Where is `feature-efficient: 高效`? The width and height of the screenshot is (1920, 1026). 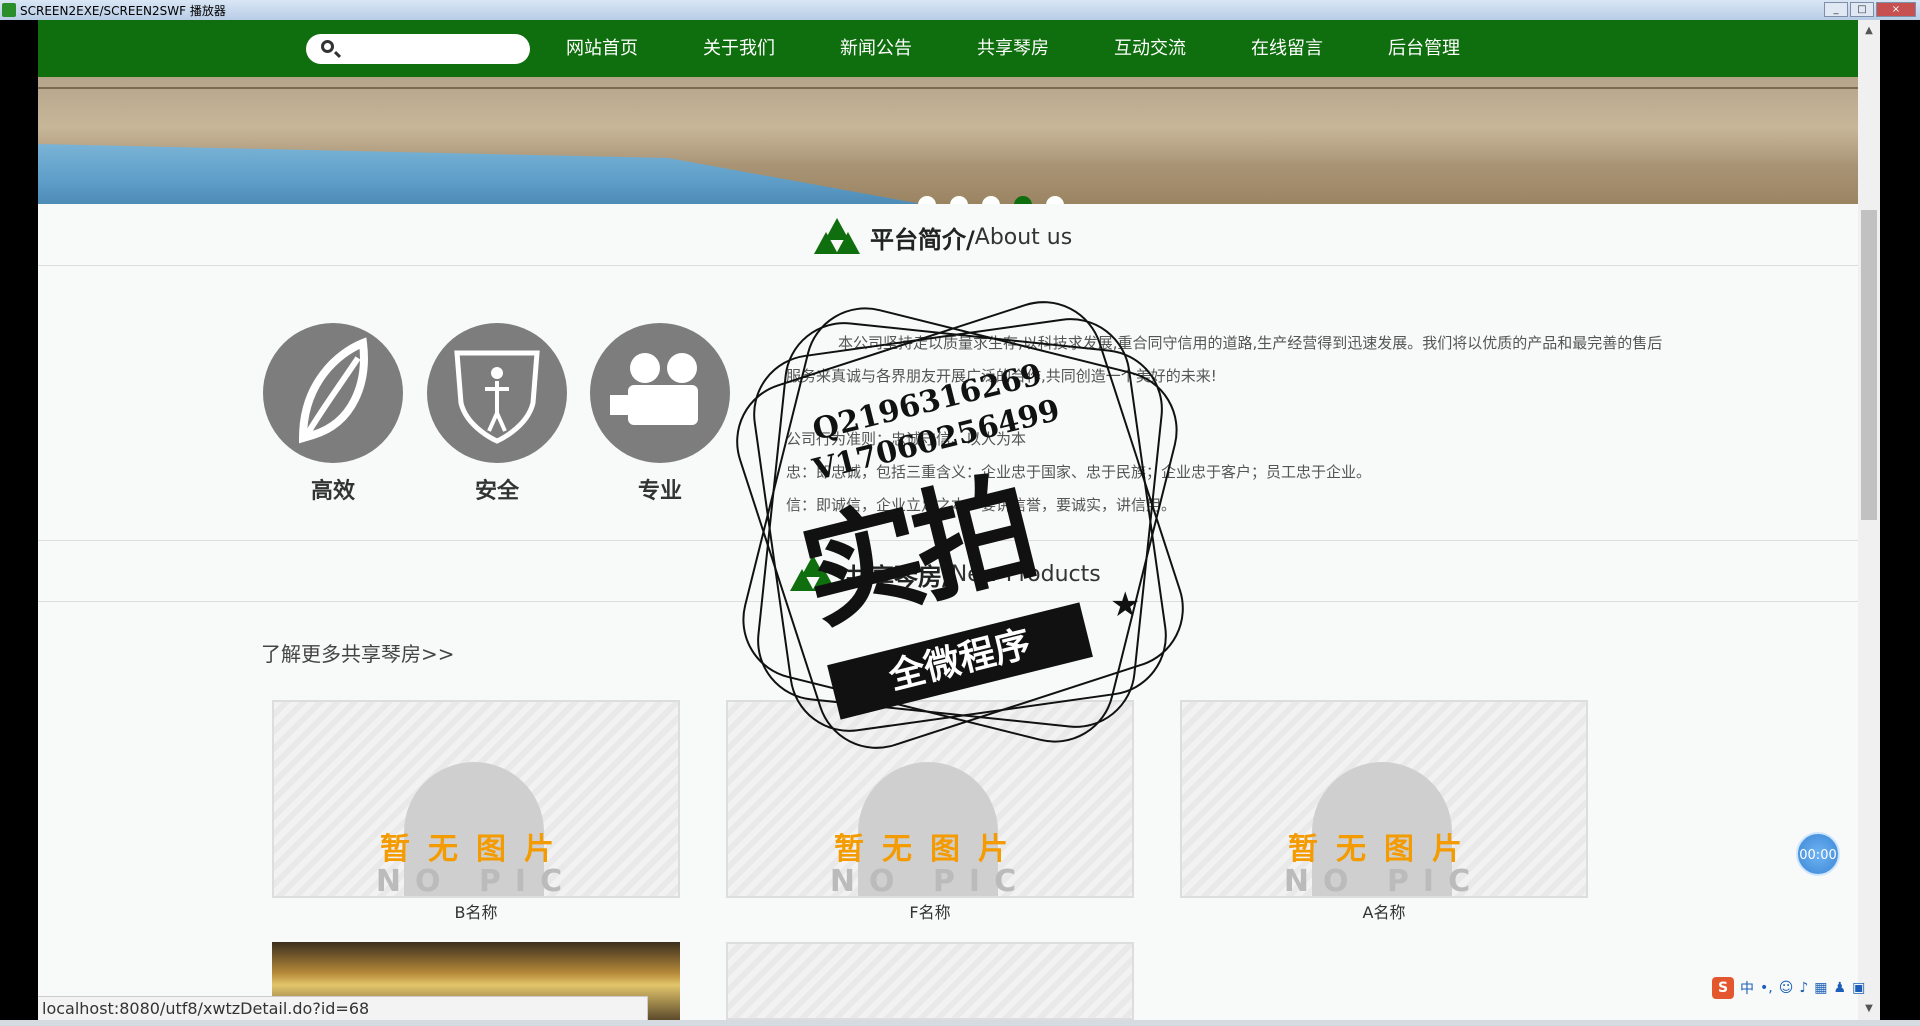 feature-efficient: 高效 is located at coordinates (333, 414).